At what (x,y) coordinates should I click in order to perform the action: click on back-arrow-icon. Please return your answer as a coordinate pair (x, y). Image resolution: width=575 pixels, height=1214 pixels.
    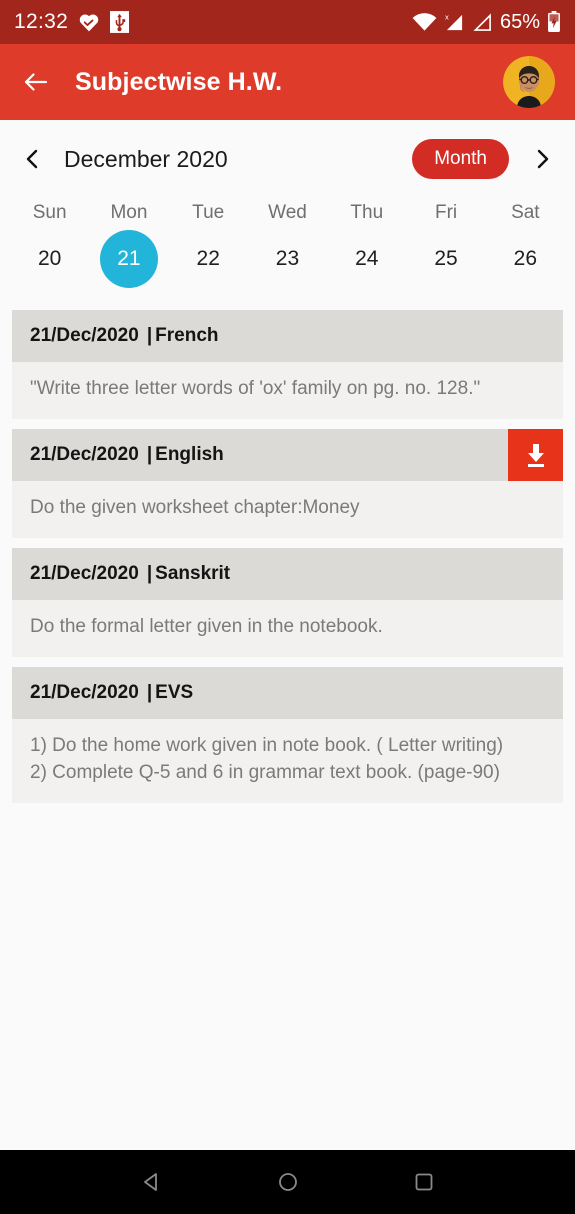
    Looking at the image, I should click on (36, 82).